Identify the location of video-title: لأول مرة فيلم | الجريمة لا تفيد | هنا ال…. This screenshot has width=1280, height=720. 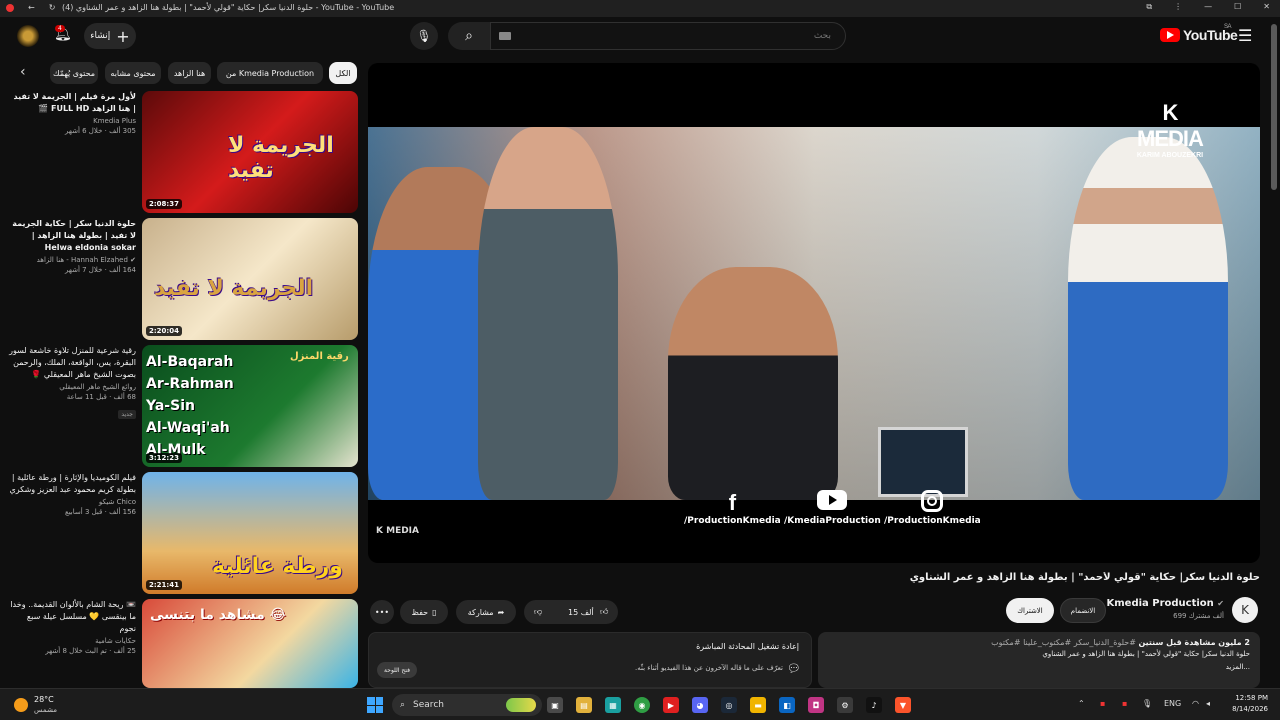
(72, 103).